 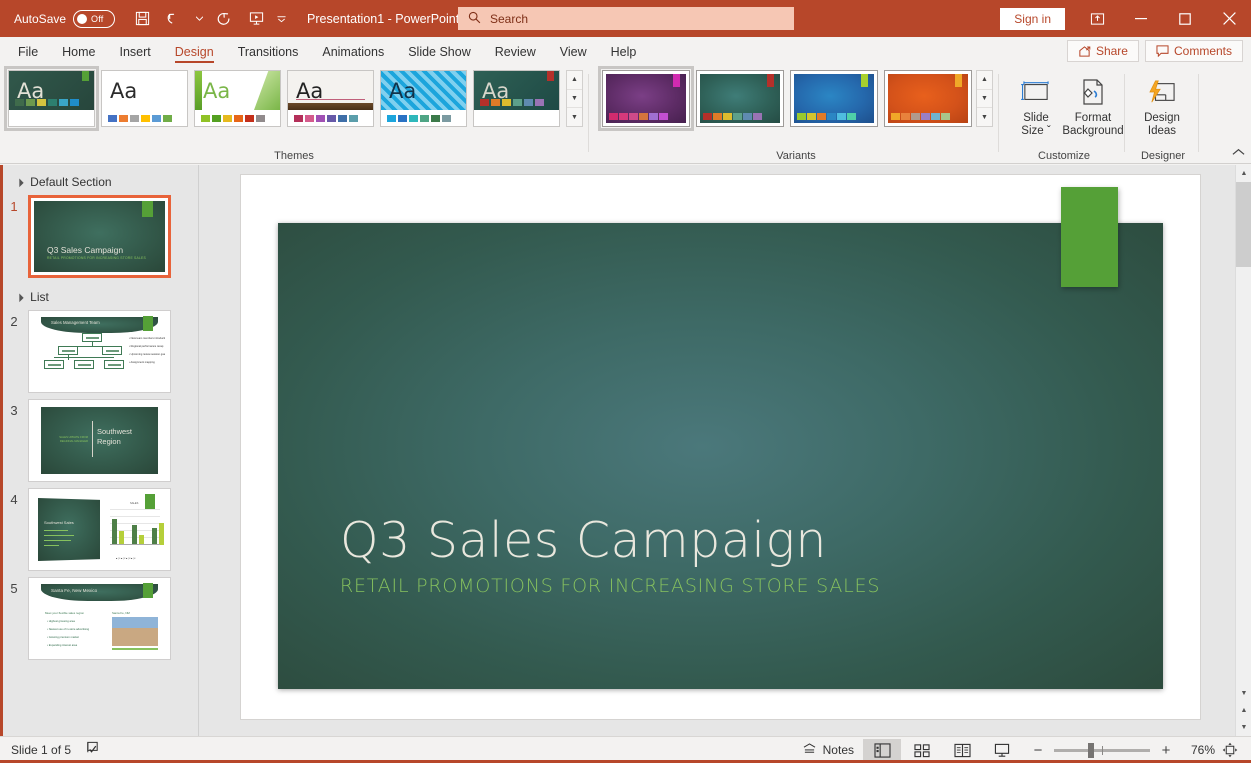 What do you see at coordinates (1038, 750) in the screenshot?
I see `zoom-out-button: −` at bounding box center [1038, 750].